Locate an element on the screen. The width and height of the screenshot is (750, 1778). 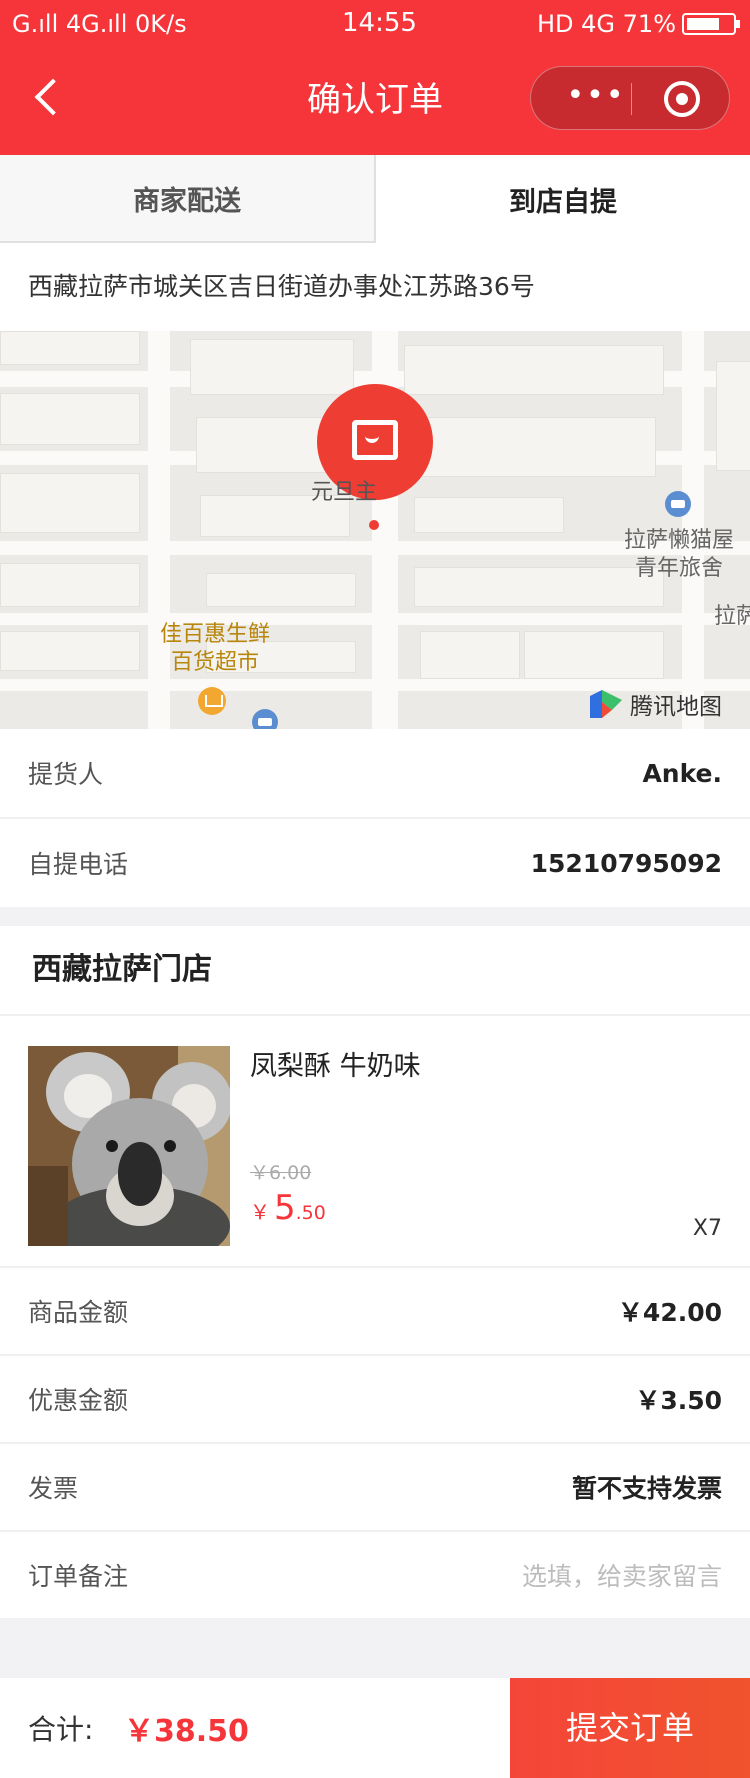
product-quantity: X7 is located at coordinates (707, 1228).